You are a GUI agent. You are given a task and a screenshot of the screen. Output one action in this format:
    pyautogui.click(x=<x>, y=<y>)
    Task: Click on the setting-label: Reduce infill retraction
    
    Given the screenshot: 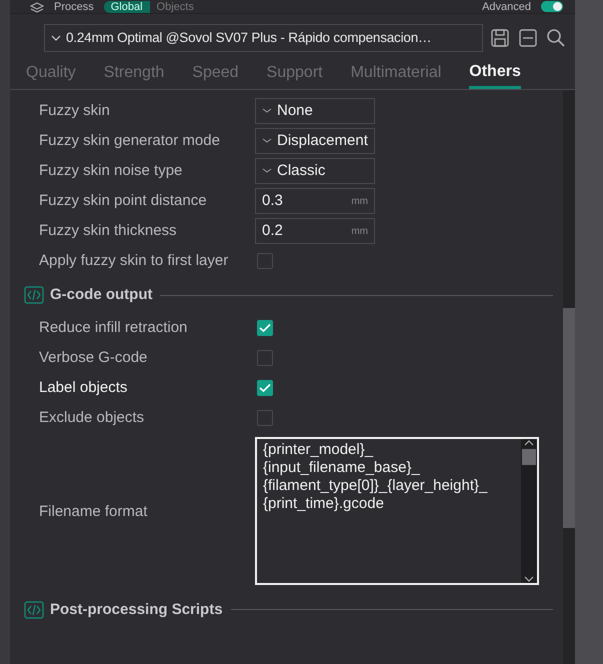 What is the action you would take?
    pyautogui.click(x=113, y=327)
    